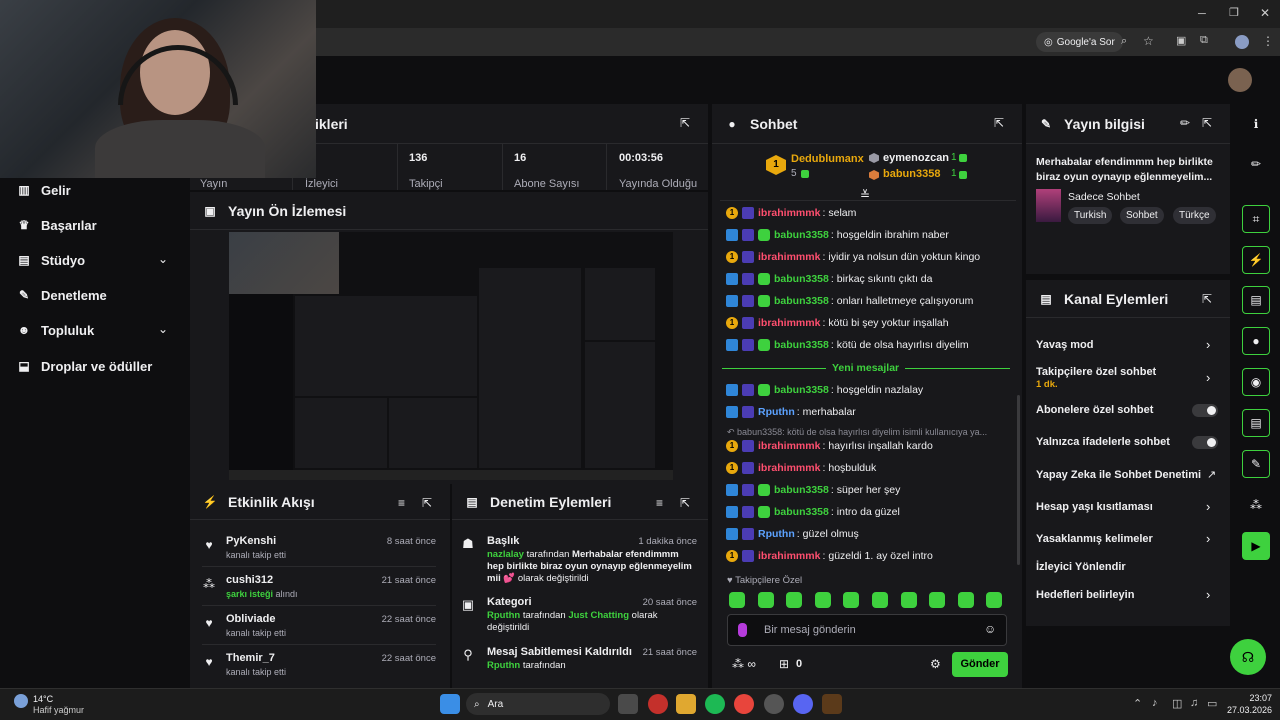  What do you see at coordinates (61, 295) in the screenshot?
I see `nav-item-denetleme: ✎ Denetleme` at bounding box center [61, 295].